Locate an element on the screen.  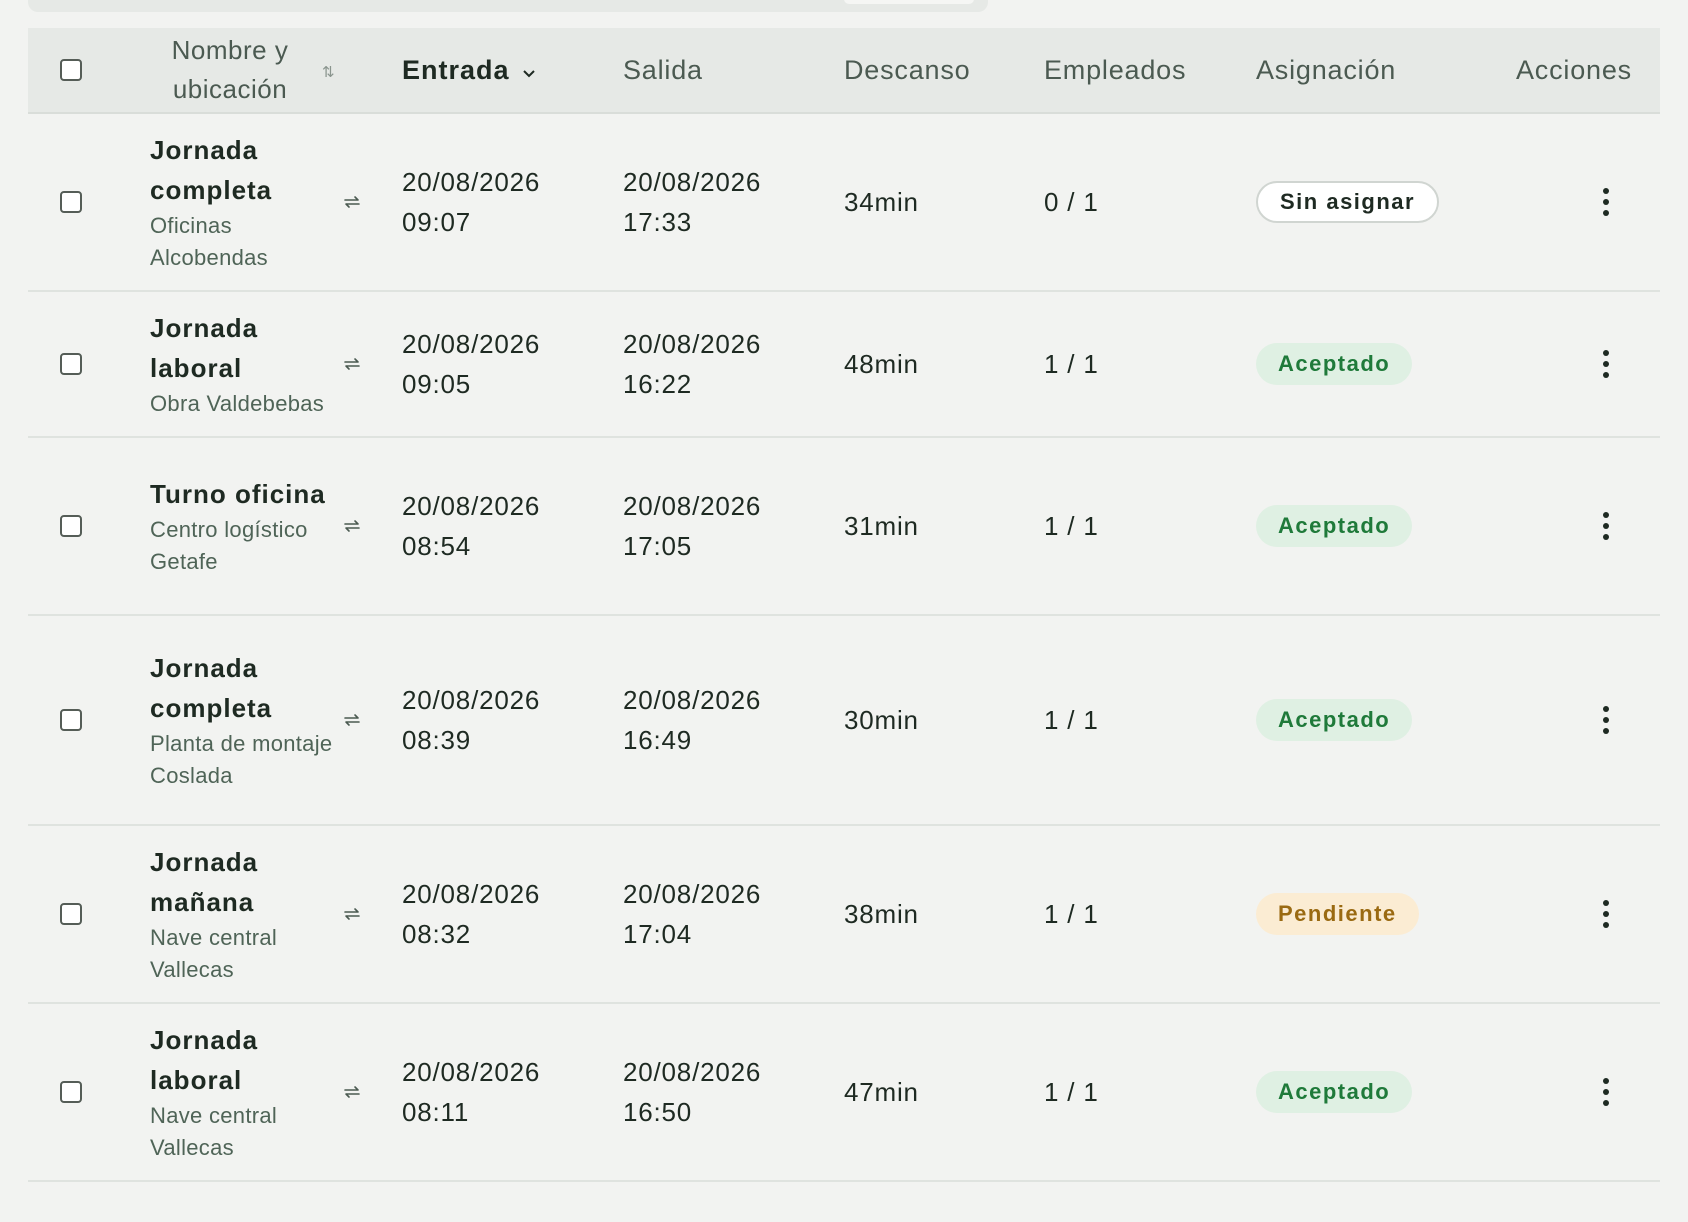
entrada-cell: 20/08/2026 08:39 is located at coordinates (471, 720).